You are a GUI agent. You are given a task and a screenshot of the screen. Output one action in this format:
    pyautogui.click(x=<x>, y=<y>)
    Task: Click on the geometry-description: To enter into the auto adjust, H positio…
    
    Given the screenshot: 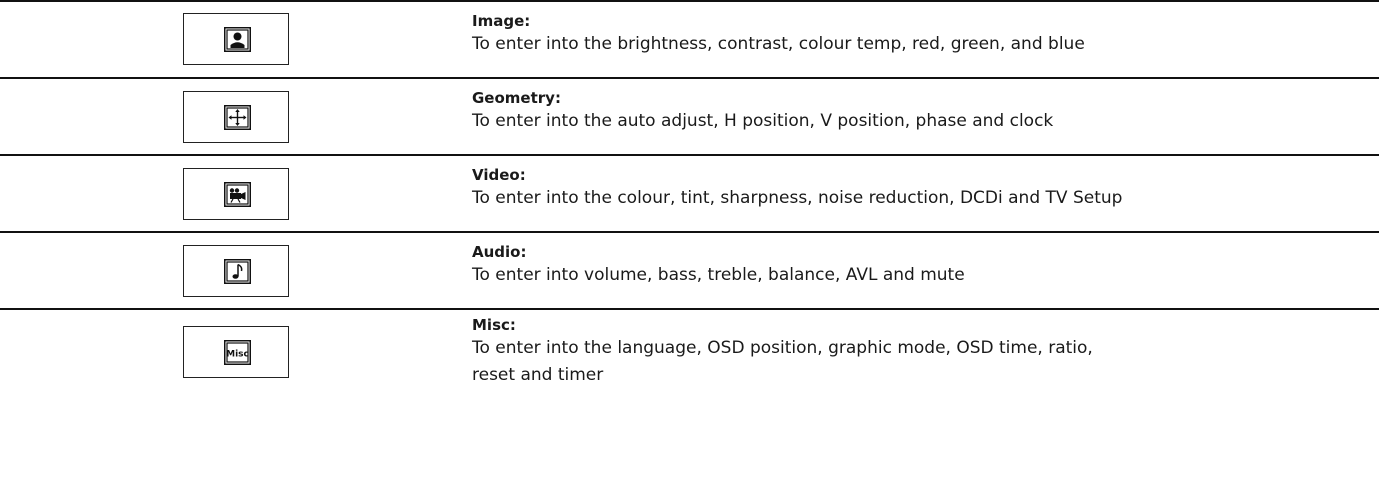 What is the action you would take?
    pyautogui.click(x=763, y=121)
    